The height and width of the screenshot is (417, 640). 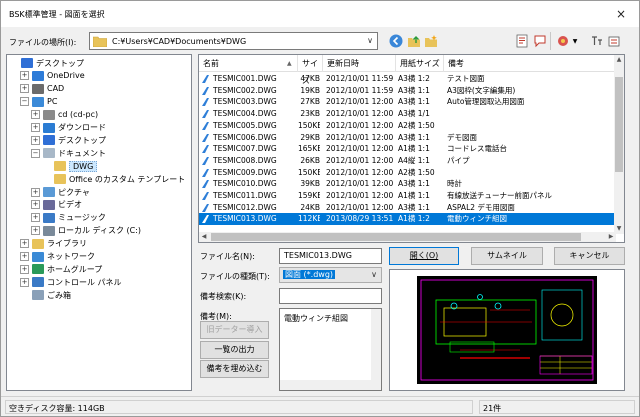 What do you see at coordinates (245, 207) in the screenshot?
I see `file-name: TESMIC012.DWG` at bounding box center [245, 207].